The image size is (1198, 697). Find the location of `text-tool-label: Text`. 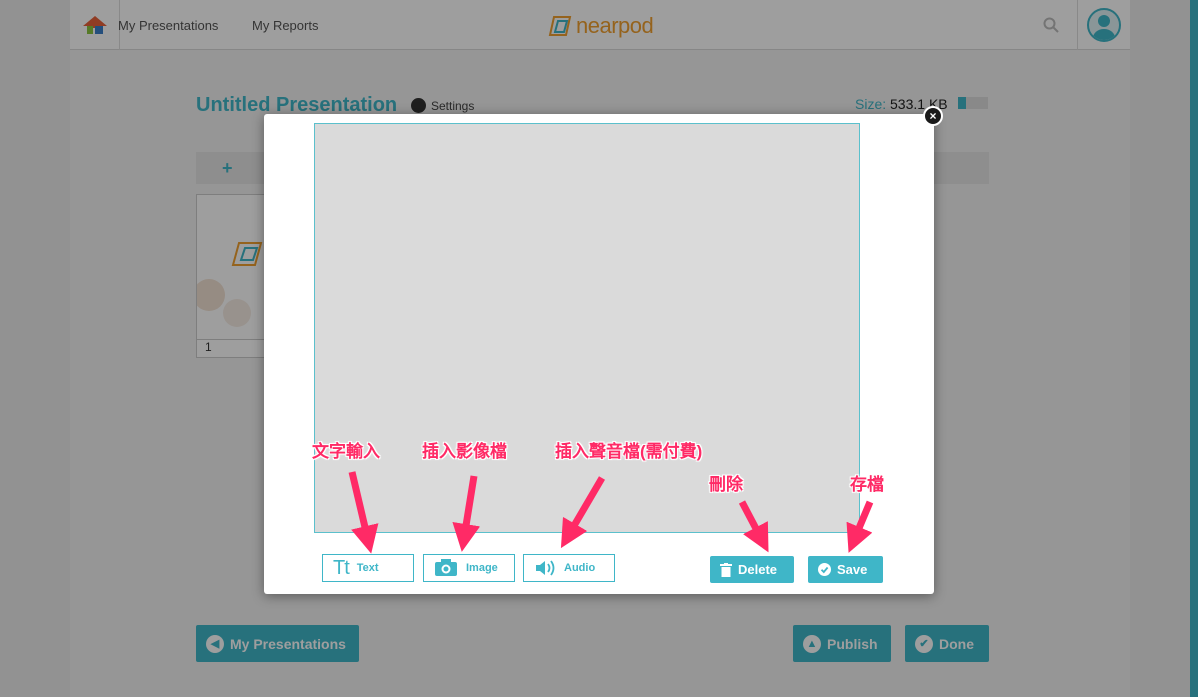

text-tool-label: Text is located at coordinates (367, 568).